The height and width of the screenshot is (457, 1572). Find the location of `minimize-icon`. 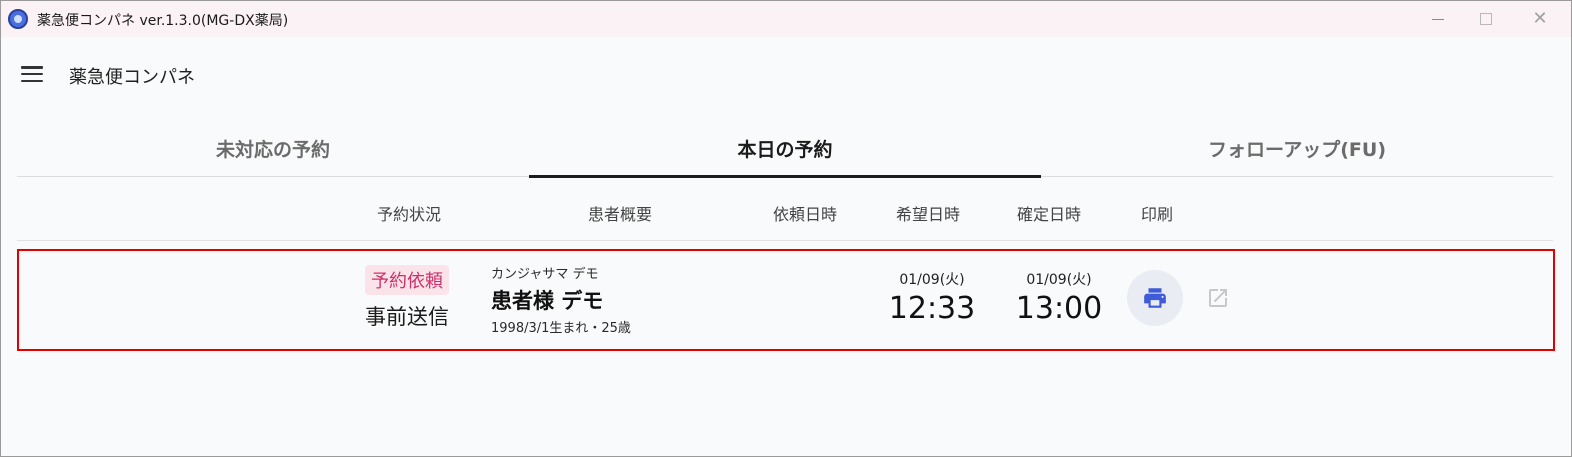

minimize-icon is located at coordinates (1438, 19).